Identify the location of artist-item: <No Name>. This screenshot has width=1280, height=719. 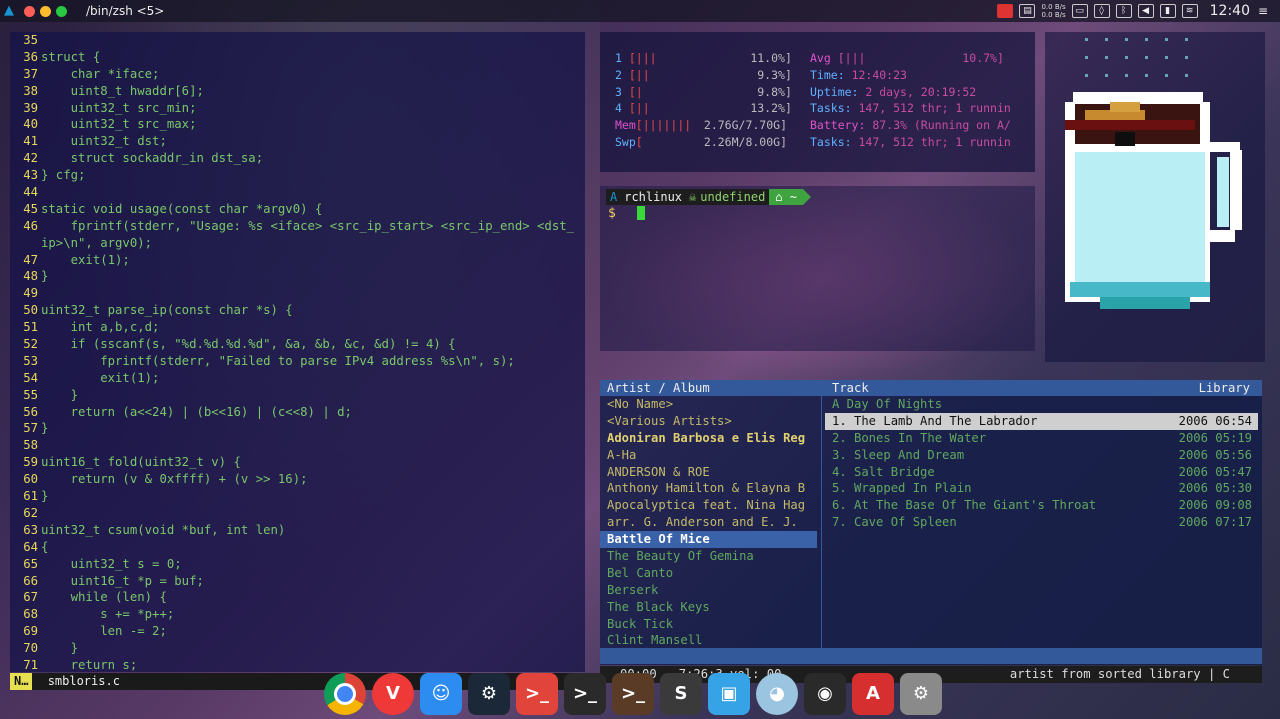
(710, 404).